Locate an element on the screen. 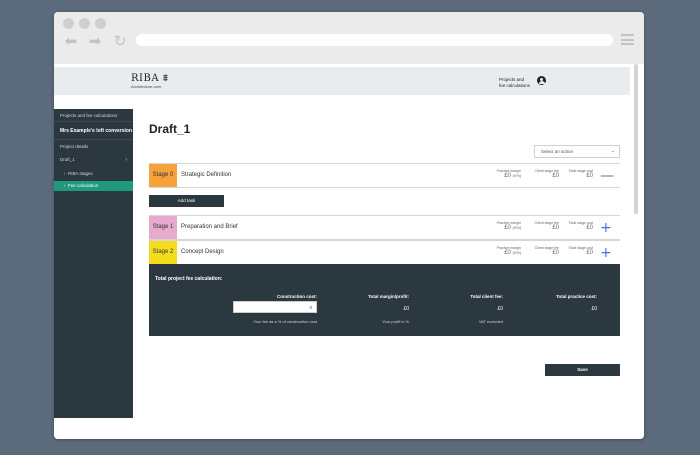 The image size is (700, 455). projects-fee-calculations-link: Projects and fee calculations is located at coordinates (514, 82).